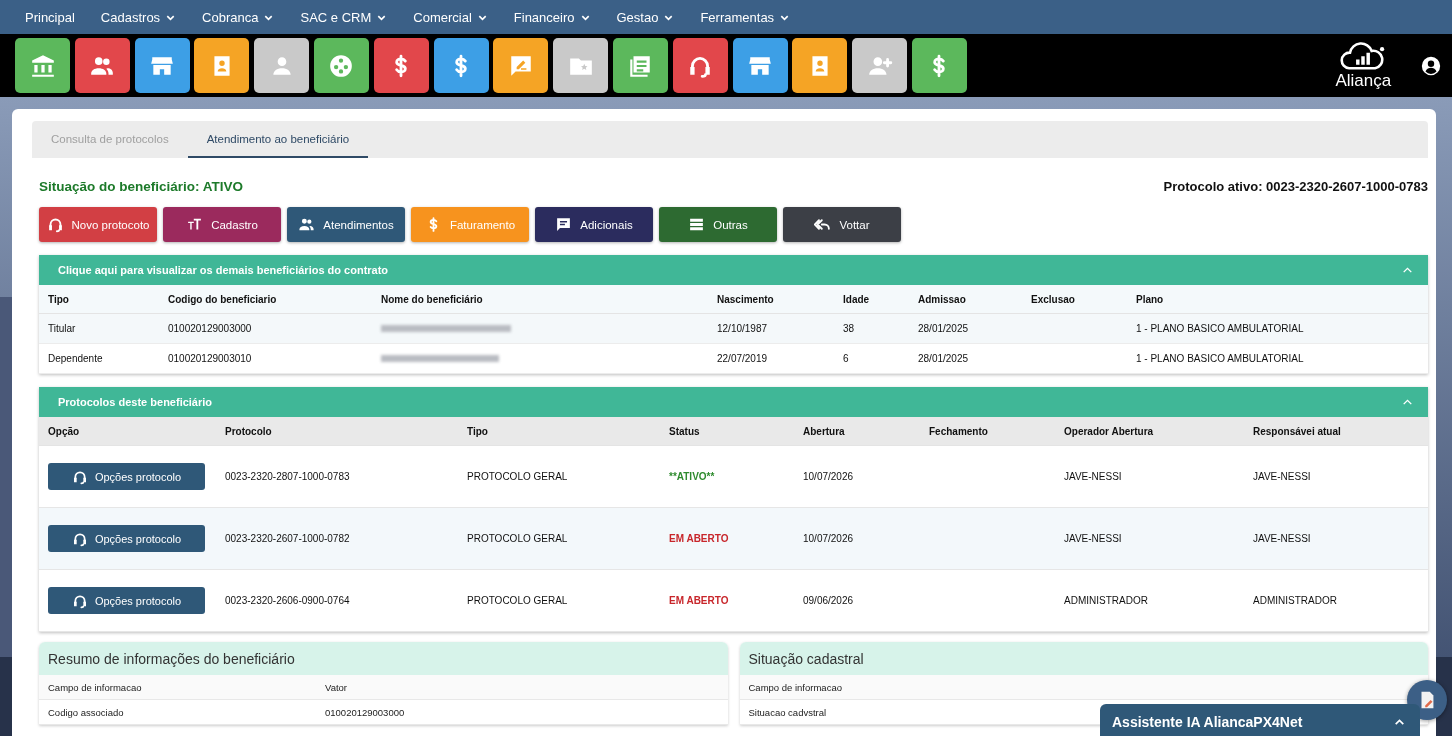 This screenshot has height=736, width=1452. Describe the element at coordinates (98, 224) in the screenshot. I see `action-button: Novo protocoto` at that location.